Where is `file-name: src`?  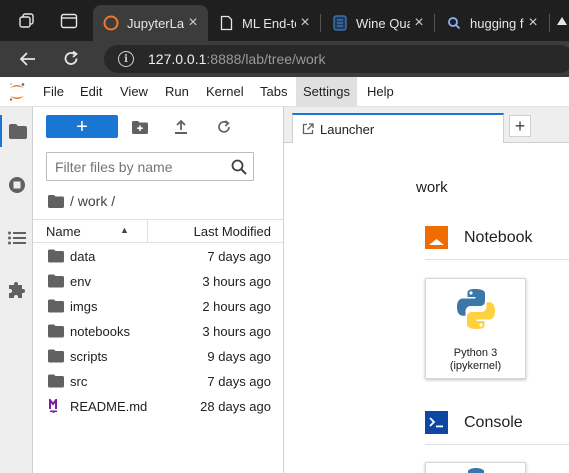 file-name: src is located at coordinates (79, 381).